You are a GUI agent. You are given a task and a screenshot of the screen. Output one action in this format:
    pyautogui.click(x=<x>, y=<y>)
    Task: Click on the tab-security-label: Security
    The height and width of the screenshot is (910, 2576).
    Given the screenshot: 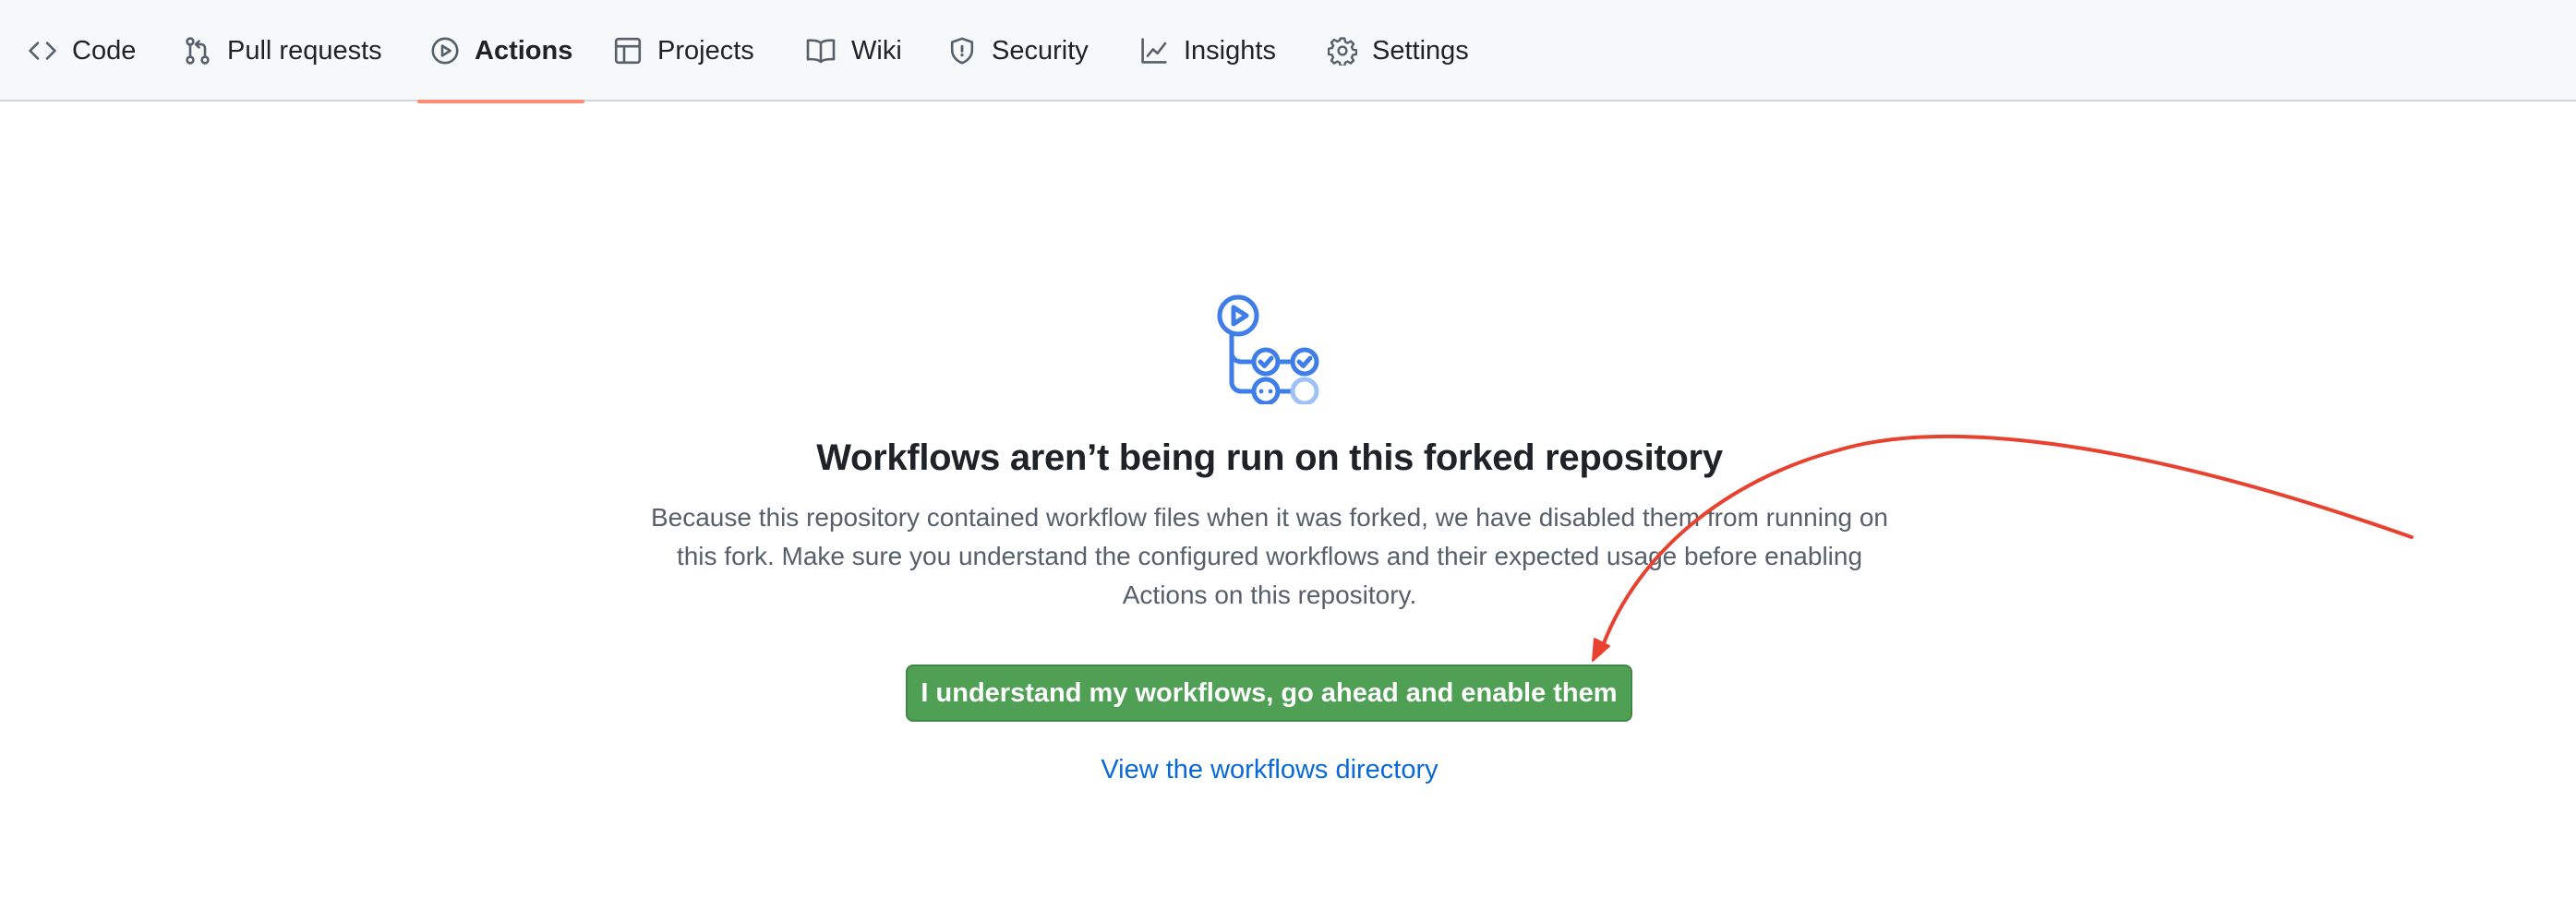 What is the action you would take?
    pyautogui.click(x=1040, y=50)
    